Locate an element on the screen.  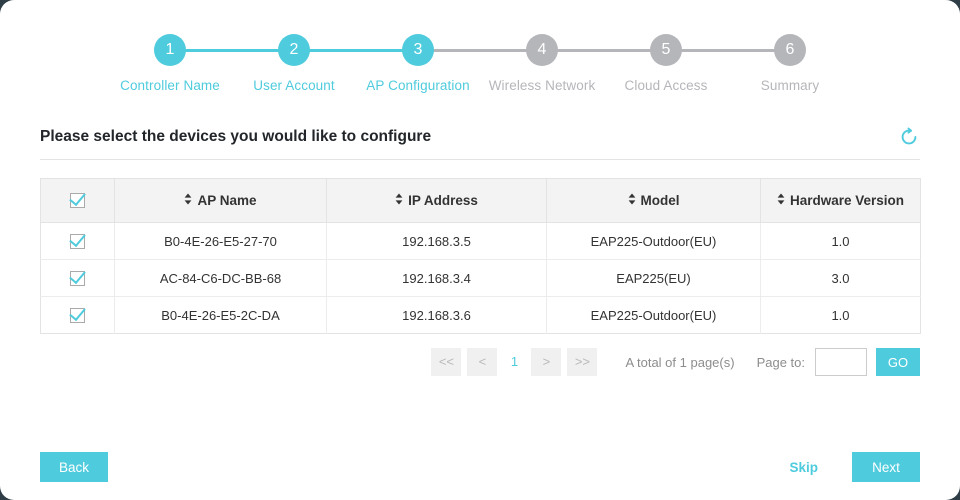
pagination-go-button: GO is located at coordinates (898, 362).